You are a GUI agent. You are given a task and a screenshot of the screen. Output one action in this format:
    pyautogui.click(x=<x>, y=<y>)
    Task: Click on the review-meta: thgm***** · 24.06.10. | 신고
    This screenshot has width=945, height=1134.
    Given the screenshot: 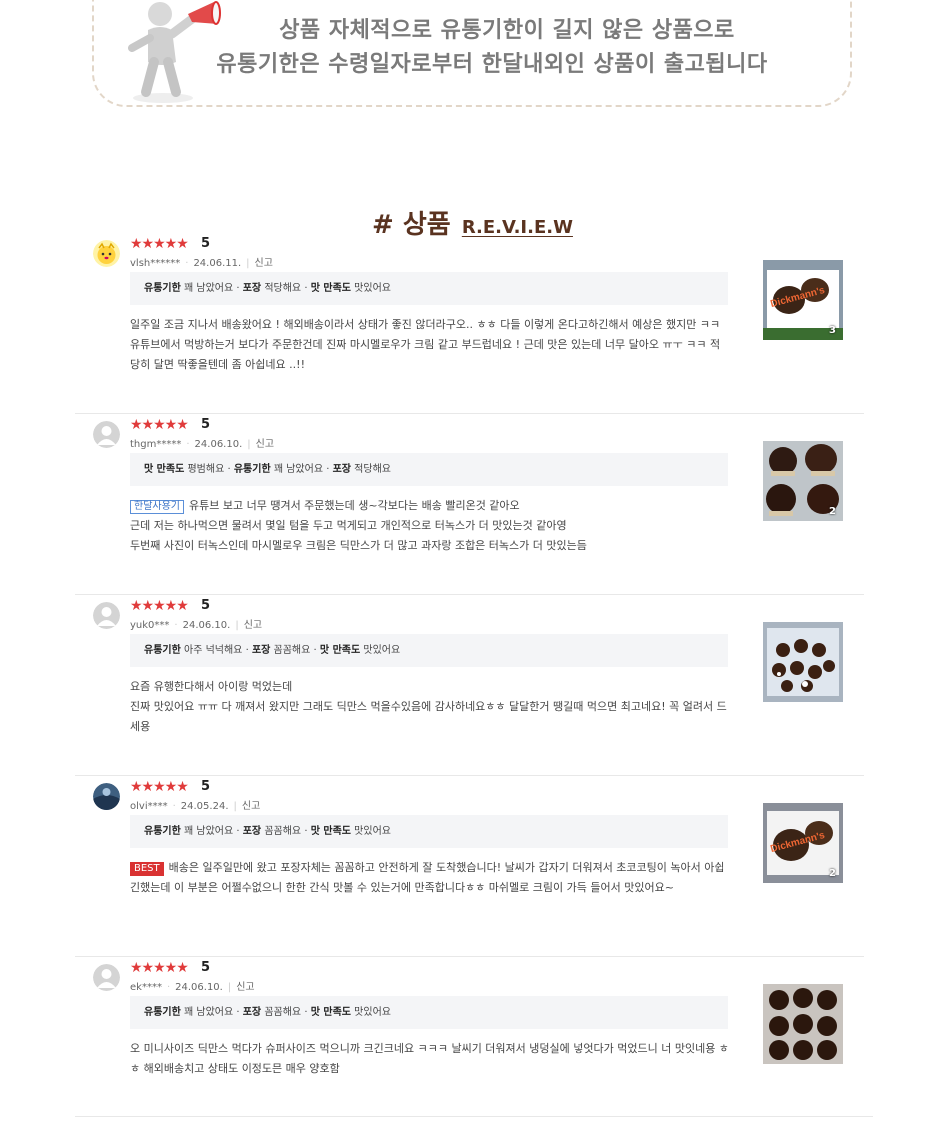 What is the action you would take?
    pyautogui.click(x=202, y=444)
    